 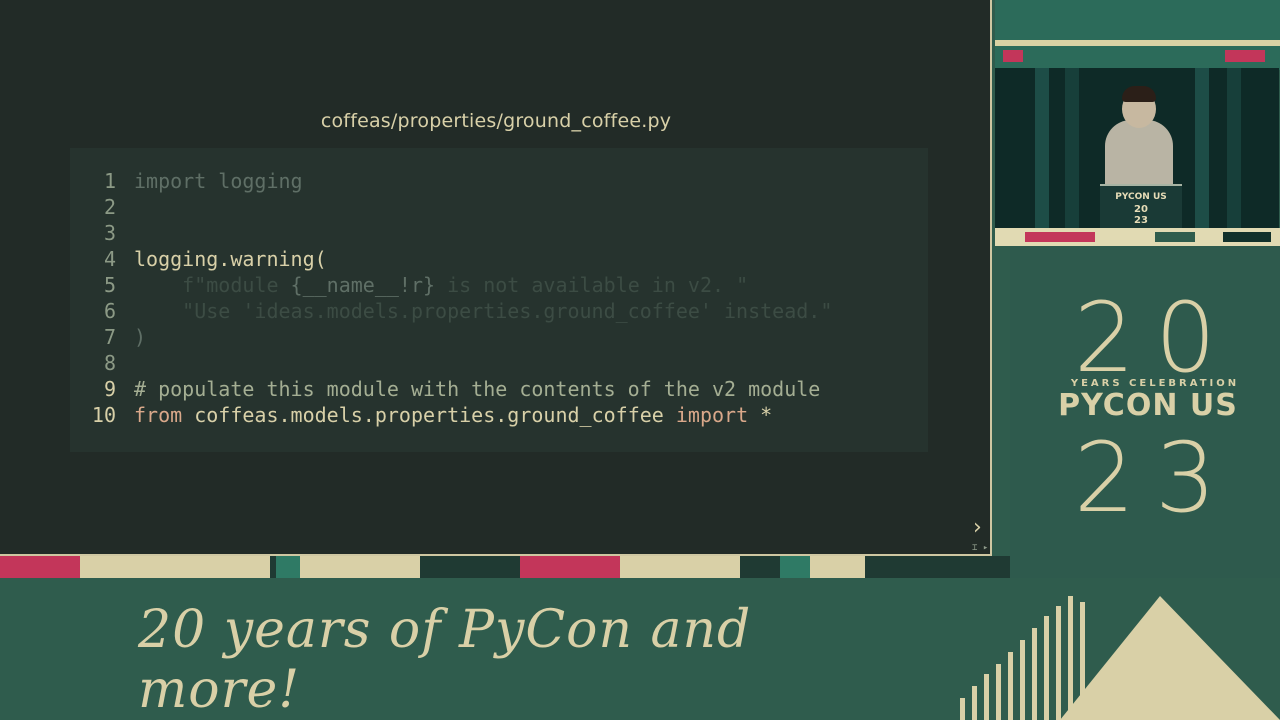 What do you see at coordinates (158, 415) in the screenshot?
I see `code-token: from` at bounding box center [158, 415].